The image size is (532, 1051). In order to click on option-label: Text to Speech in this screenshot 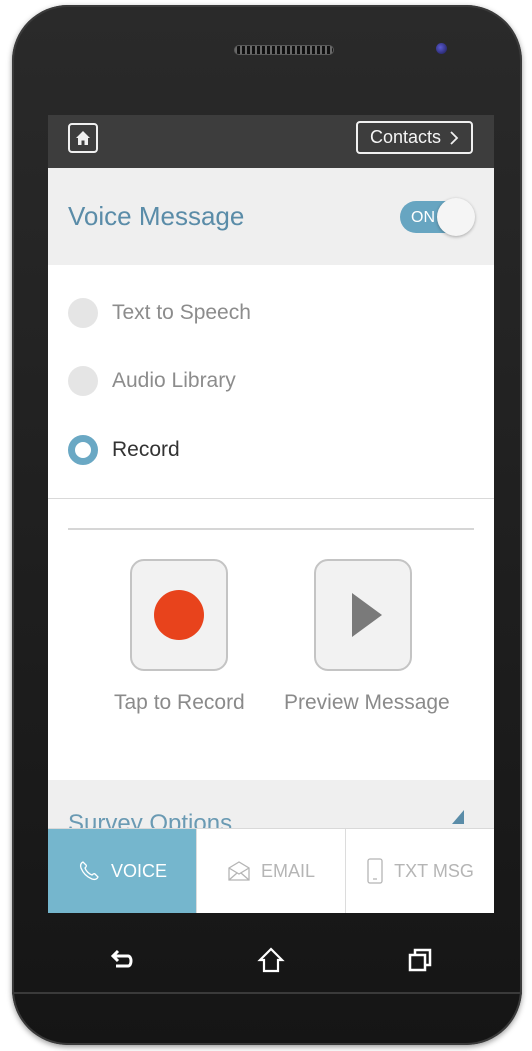, I will do `click(181, 312)`.